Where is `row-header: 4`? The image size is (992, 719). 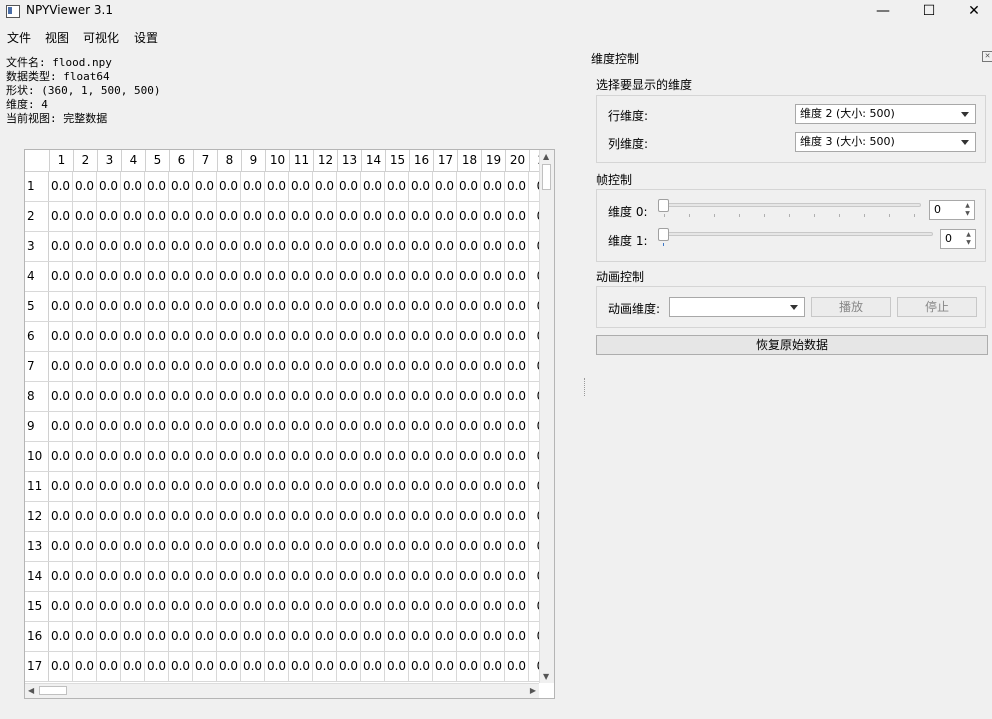
row-header: 4 is located at coordinates (37, 276).